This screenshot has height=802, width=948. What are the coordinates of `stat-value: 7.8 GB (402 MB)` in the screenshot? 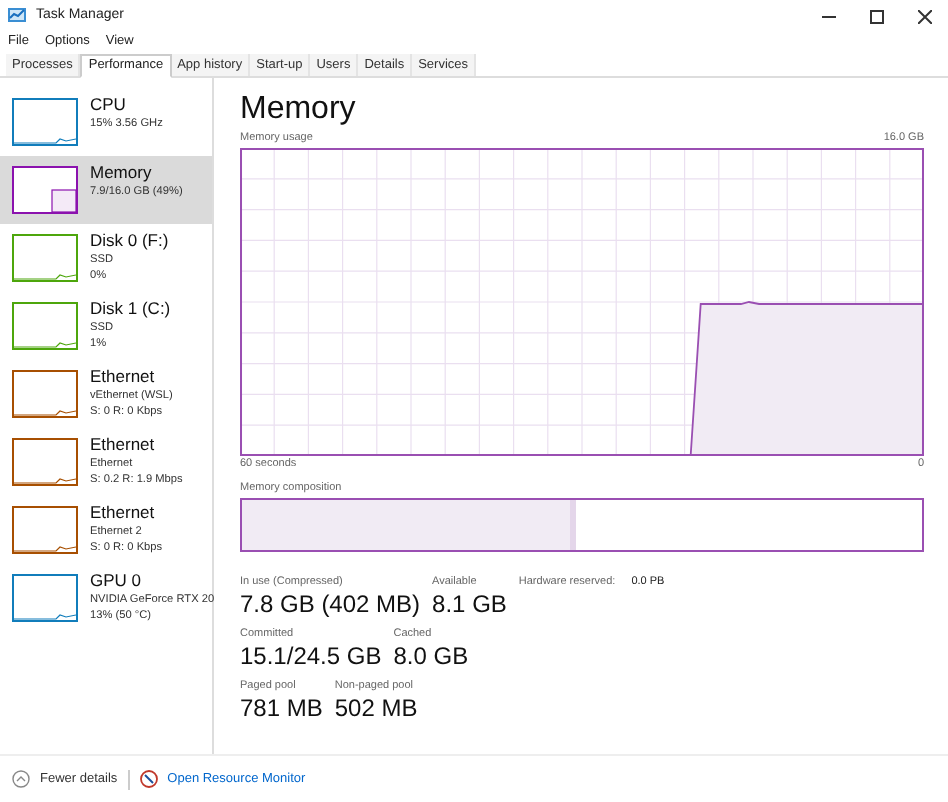 It's located at (330, 604).